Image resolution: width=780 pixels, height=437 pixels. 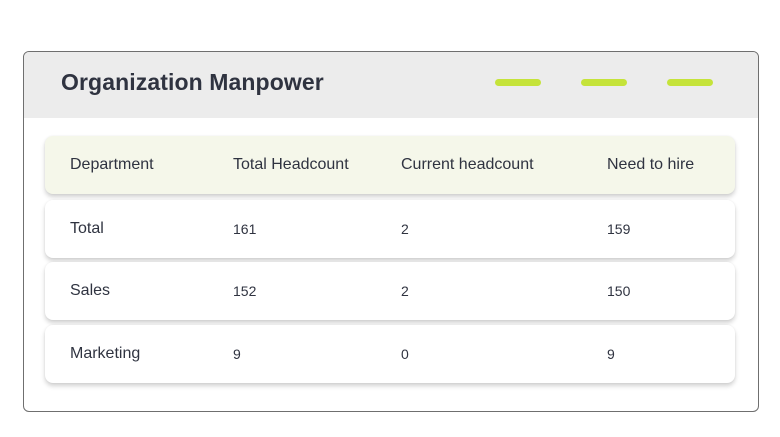 I want to click on card-title: Organization Manpower, so click(x=192, y=82).